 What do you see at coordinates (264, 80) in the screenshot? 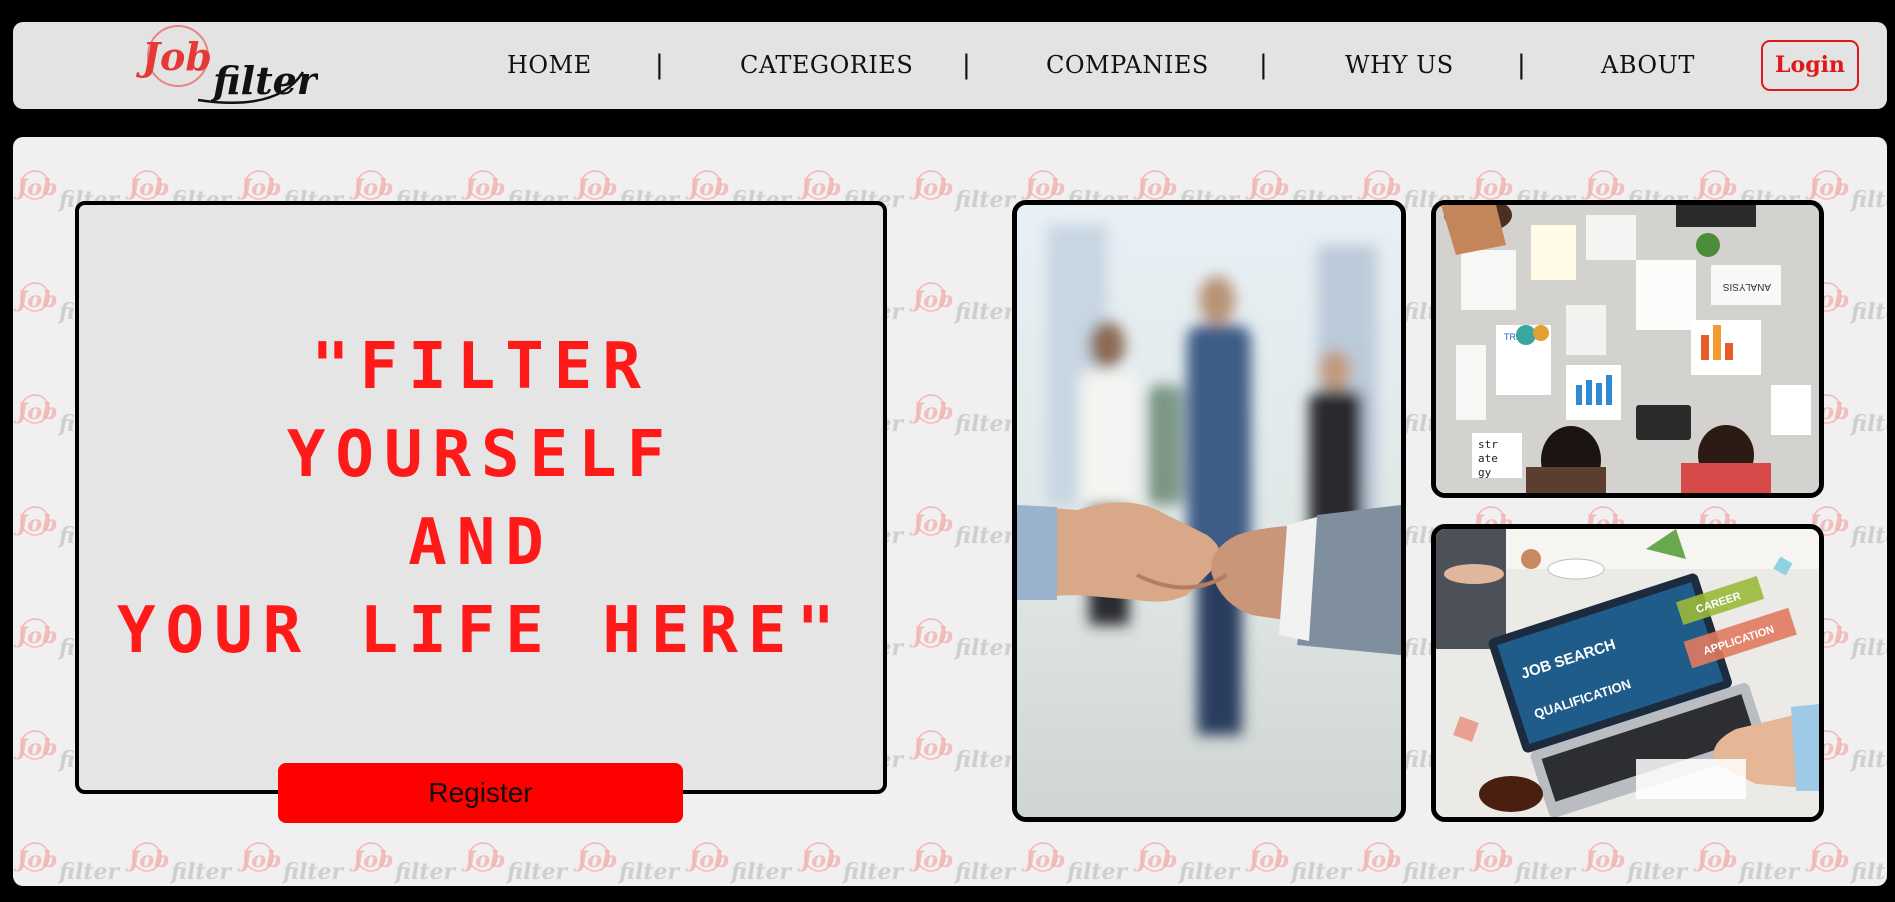
I see `logo-text-filter: filter` at bounding box center [264, 80].